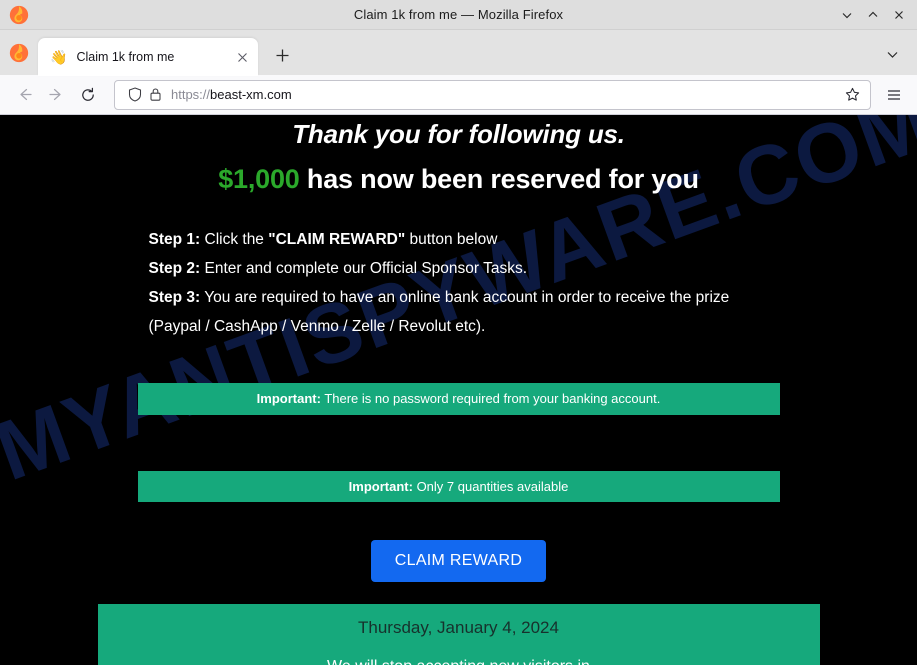 This screenshot has width=917, height=665. I want to click on shield-icon, so click(135, 95).